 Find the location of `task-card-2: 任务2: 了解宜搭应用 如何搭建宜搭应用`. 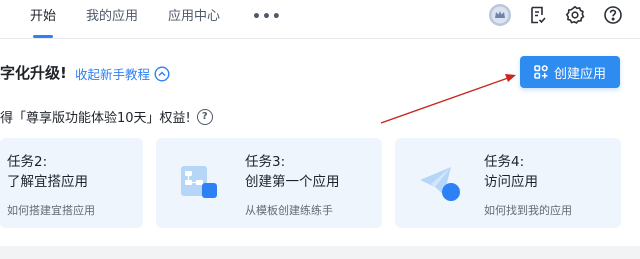

task-card-2: 任务2: 了解宜搭应用 如何搭建宜搭应用 is located at coordinates (71, 183).